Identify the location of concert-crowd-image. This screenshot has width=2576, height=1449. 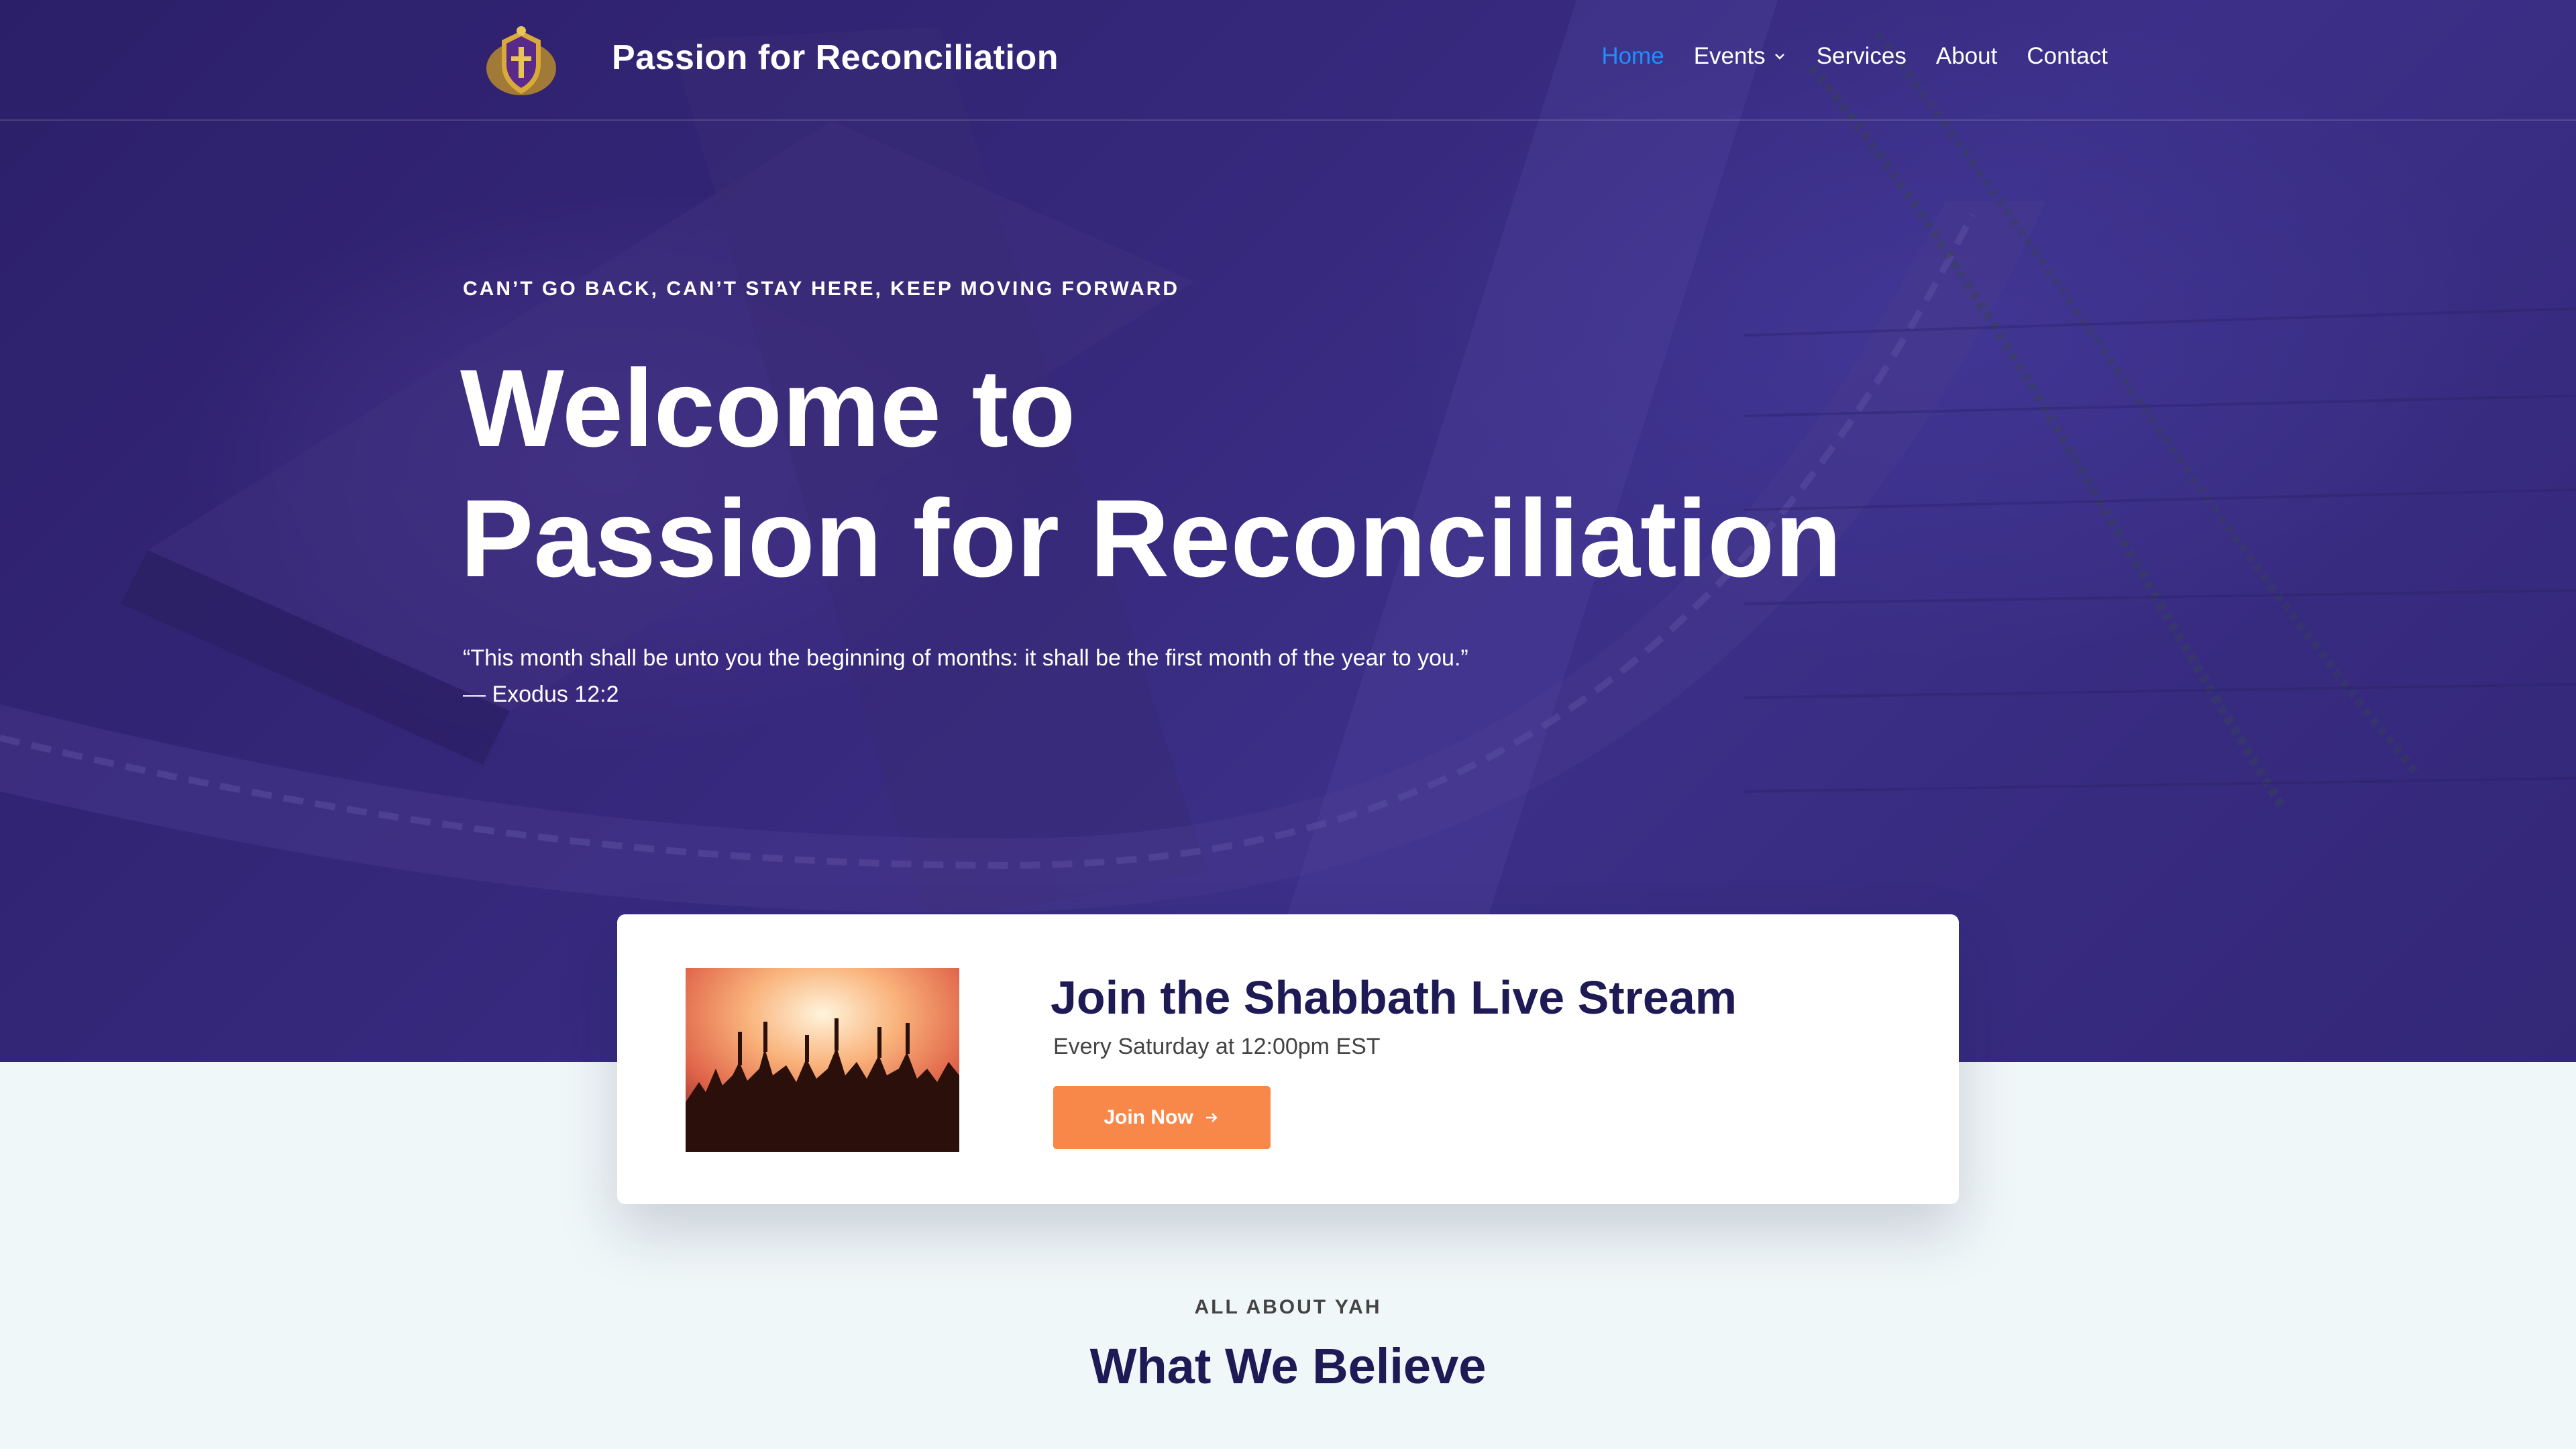
(822, 1060).